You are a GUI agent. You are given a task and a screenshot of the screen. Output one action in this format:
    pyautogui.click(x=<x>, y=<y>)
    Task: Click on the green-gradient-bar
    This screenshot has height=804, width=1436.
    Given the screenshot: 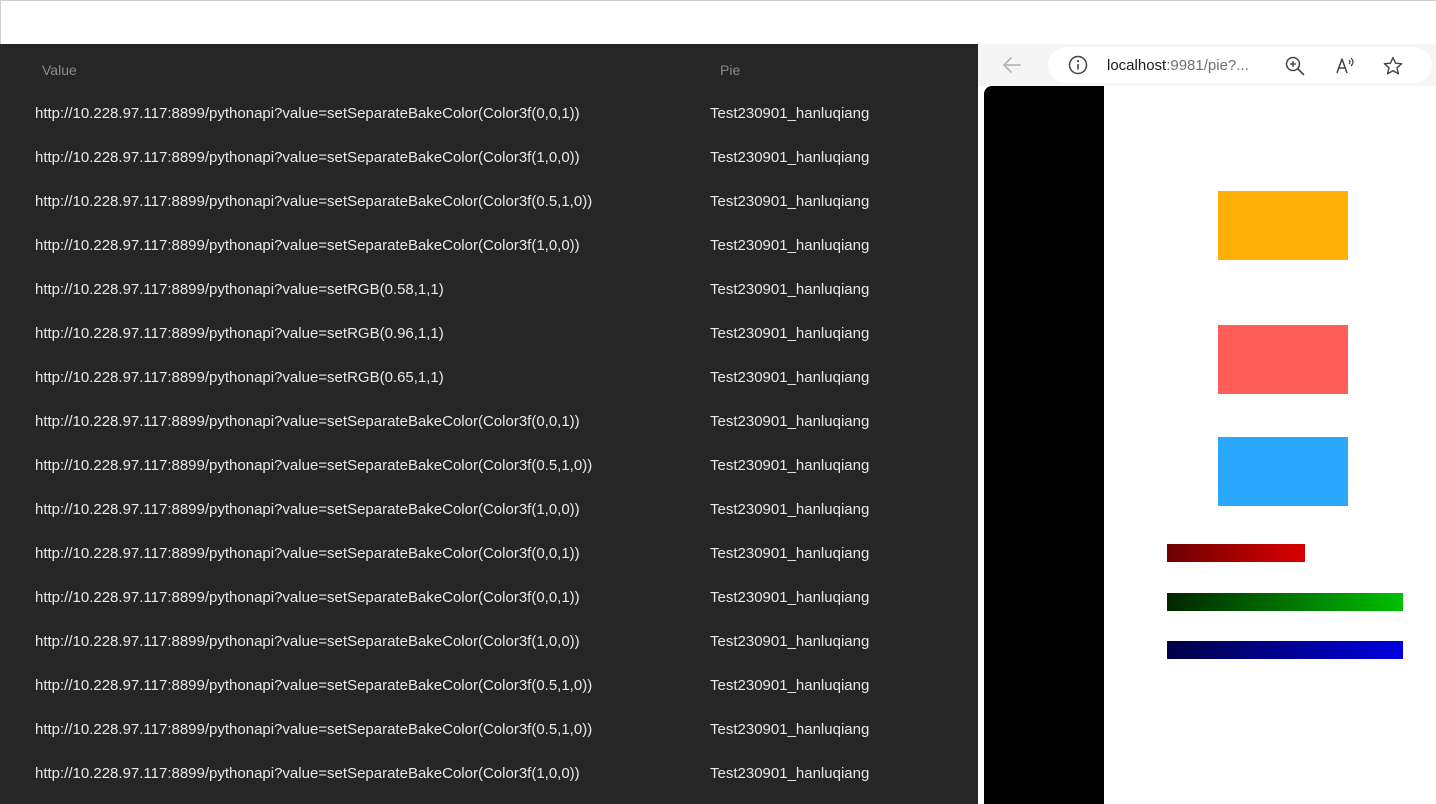 What is the action you would take?
    pyautogui.click(x=1285, y=602)
    